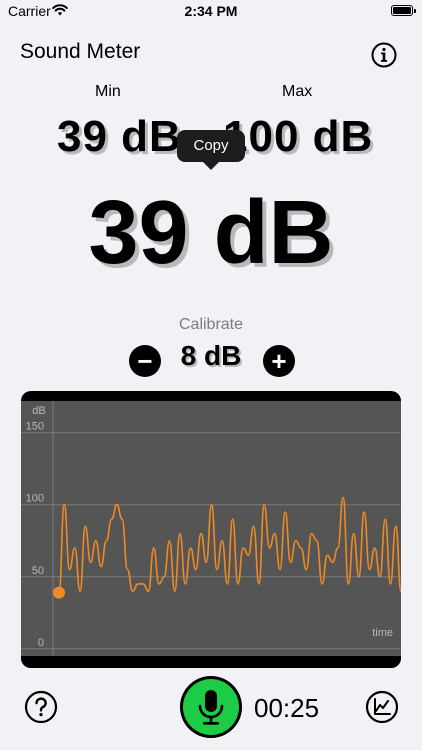 This screenshot has height=750, width=422. Describe the element at coordinates (297, 91) in the screenshot. I see `max-label: Max` at that location.